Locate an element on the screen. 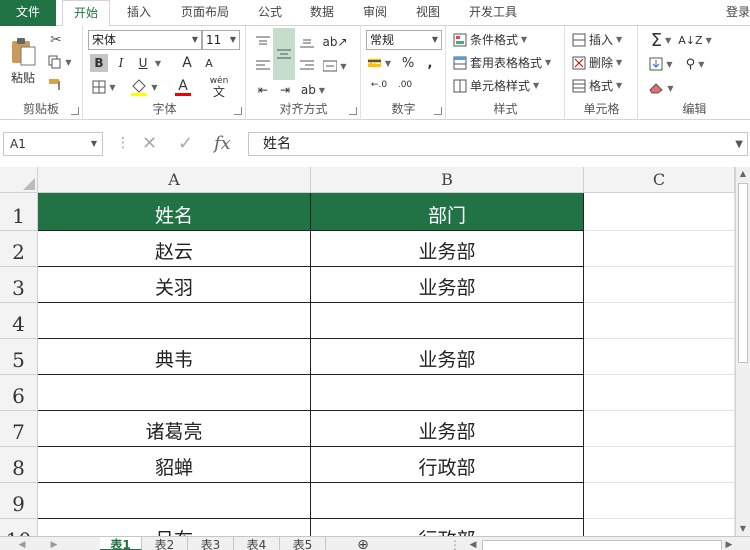 Image resolution: width=750 pixels, height=550 pixels. cell-b5: 业务部 is located at coordinates (447, 357).